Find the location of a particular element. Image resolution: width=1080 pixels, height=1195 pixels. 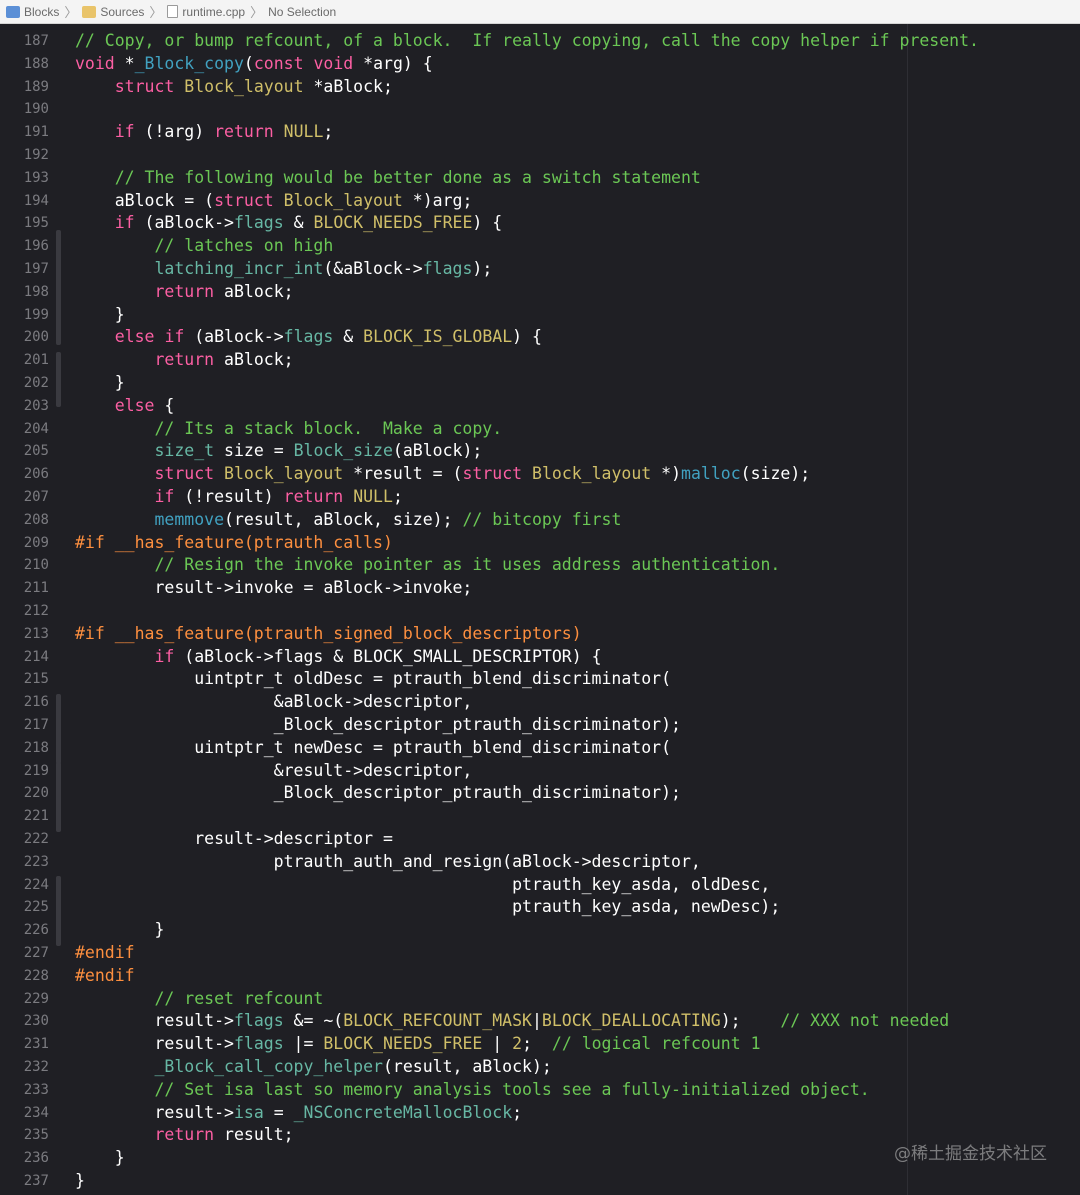

code-text: if (!result) return NULL; is located at coordinates (238, 497).